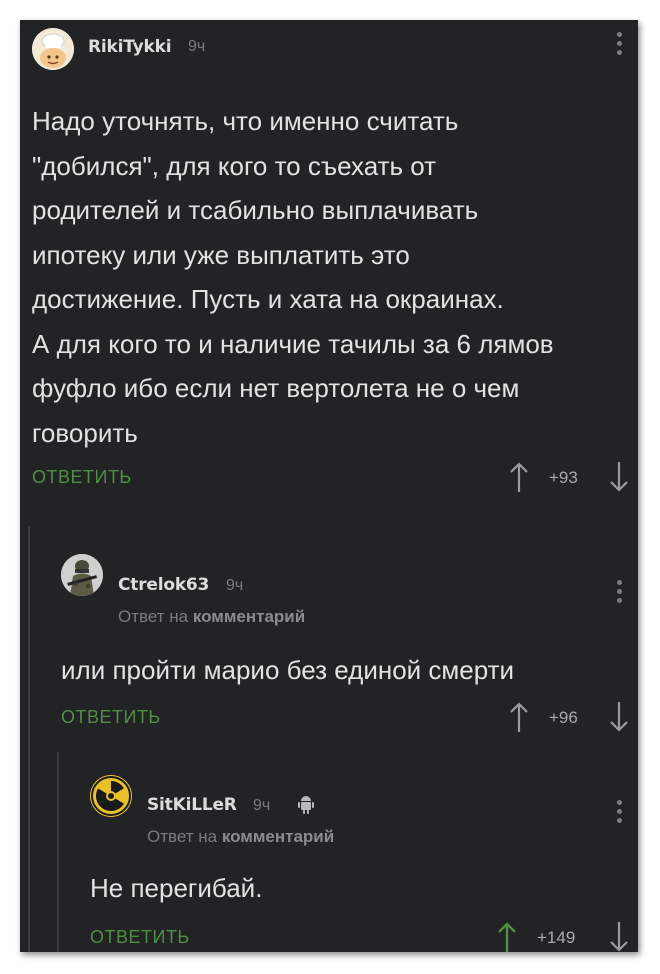  I want to click on vote-controls: +96, so click(570, 717).